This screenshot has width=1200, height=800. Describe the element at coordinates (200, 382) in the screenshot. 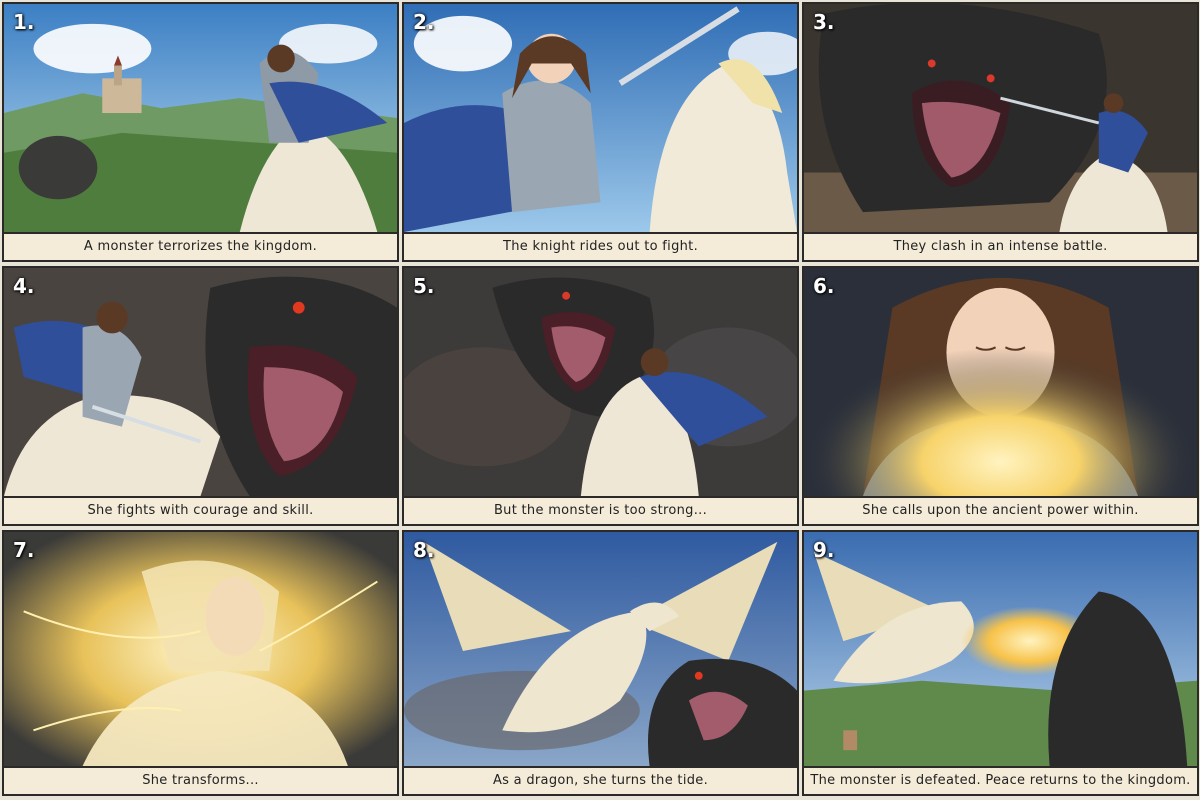

I see `panel-4-illustration: 4.` at that location.